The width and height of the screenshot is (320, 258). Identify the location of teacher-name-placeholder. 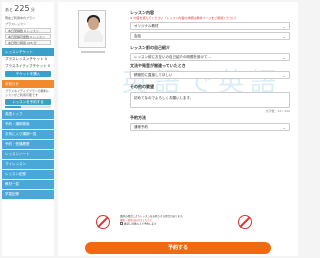
(93, 52).